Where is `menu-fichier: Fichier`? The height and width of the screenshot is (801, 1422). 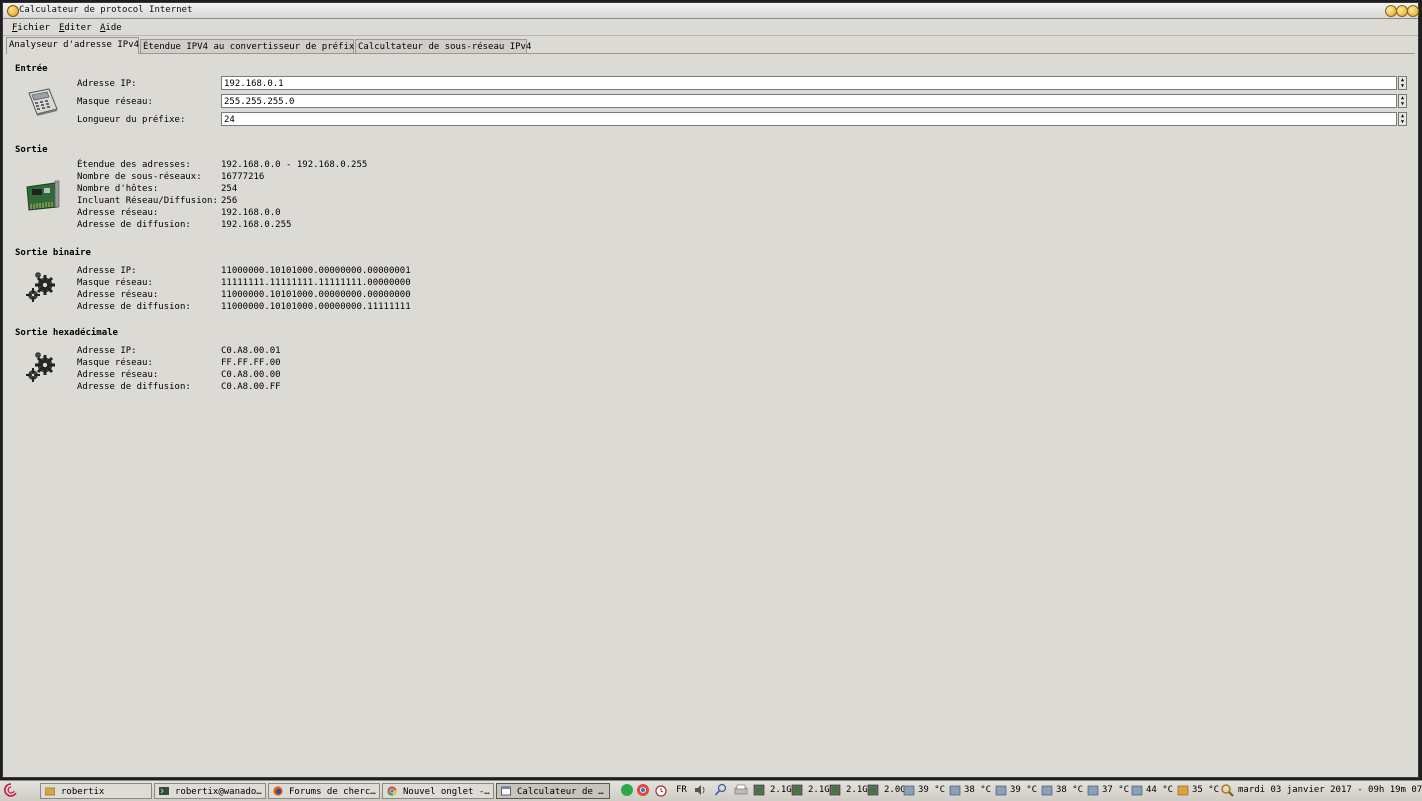
menu-fichier: Fichier is located at coordinates (31, 28).